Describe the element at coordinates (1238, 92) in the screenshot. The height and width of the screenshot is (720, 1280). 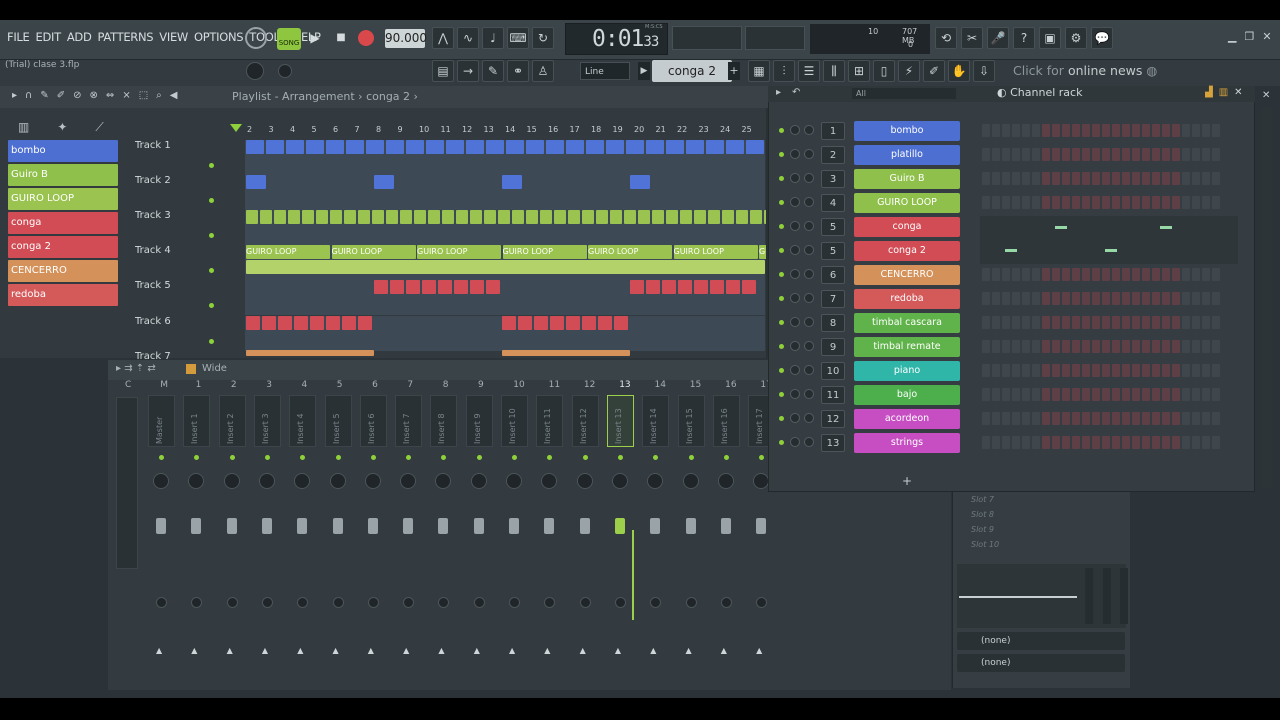
I see `rack-close-icon: ✕` at that location.